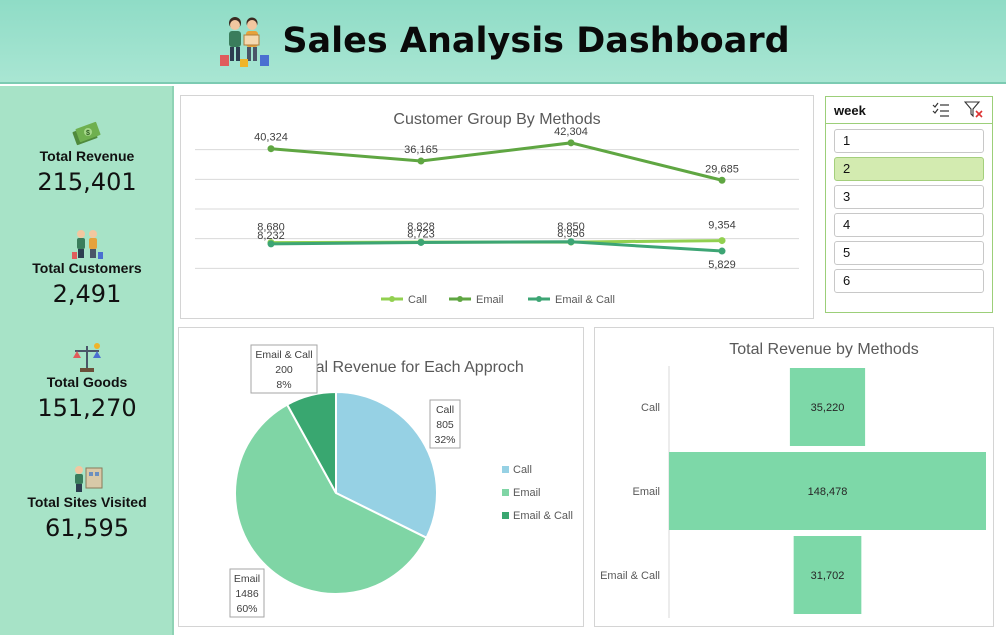 The width and height of the screenshot is (1006, 635). I want to click on kpi-value: 215,401, so click(87, 182).